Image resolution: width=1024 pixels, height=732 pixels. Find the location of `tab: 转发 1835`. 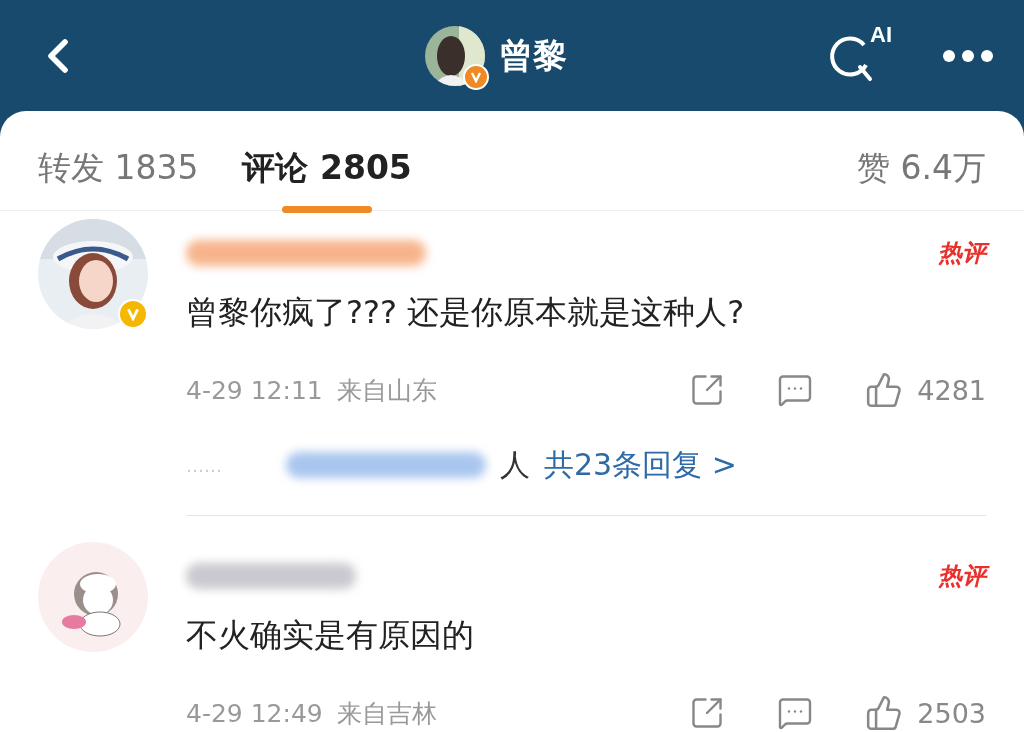

tab: 转发 1835 is located at coordinates (118, 176).